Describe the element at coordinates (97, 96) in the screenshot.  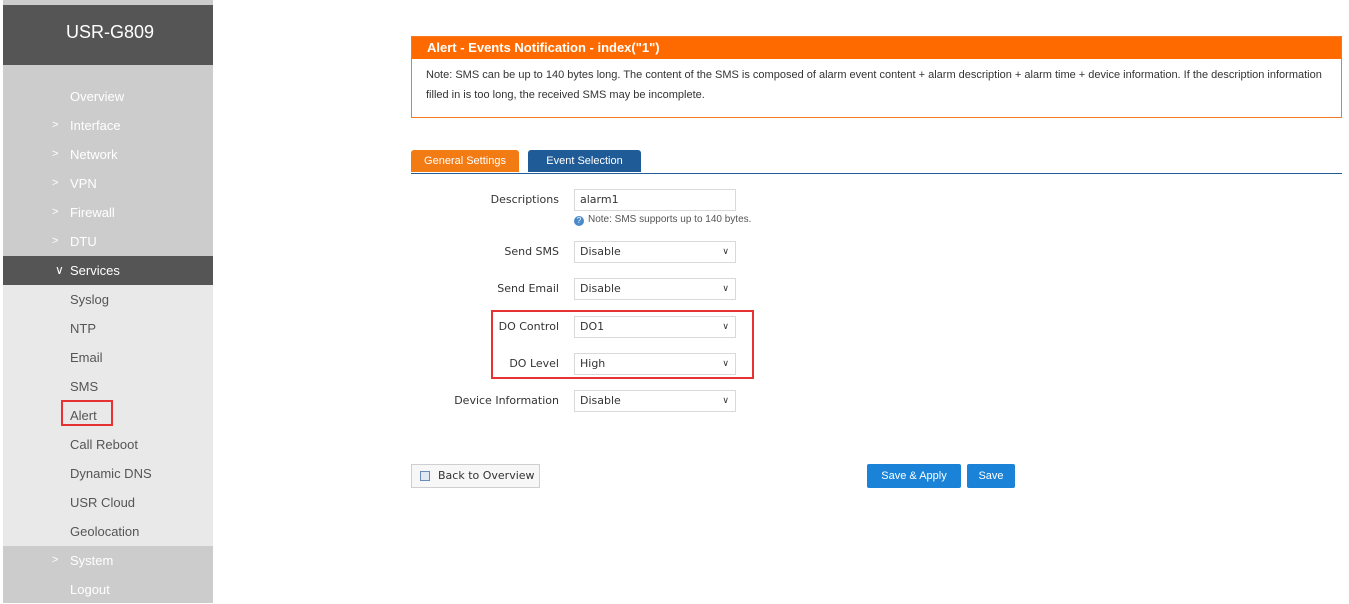
I see `sidebar-item-label: Overview` at that location.